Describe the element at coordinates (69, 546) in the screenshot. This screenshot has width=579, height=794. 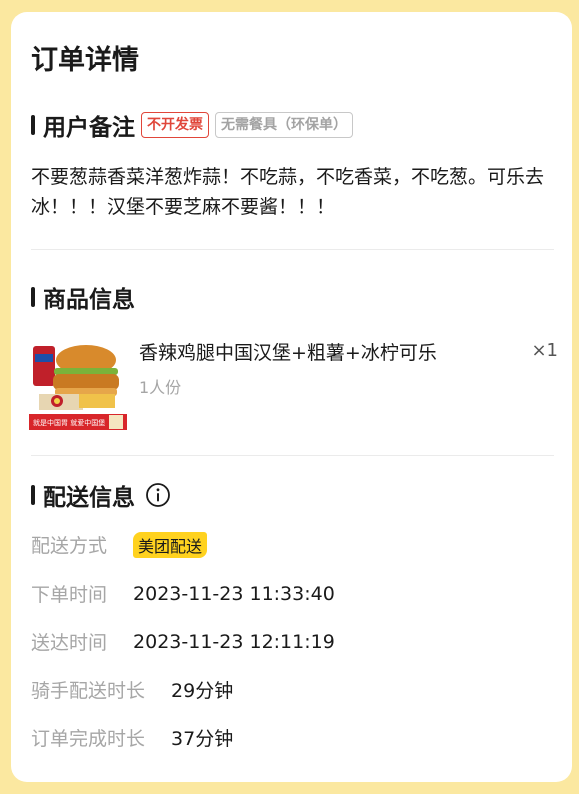
I see `delivery-method-label: 配送方式` at that location.